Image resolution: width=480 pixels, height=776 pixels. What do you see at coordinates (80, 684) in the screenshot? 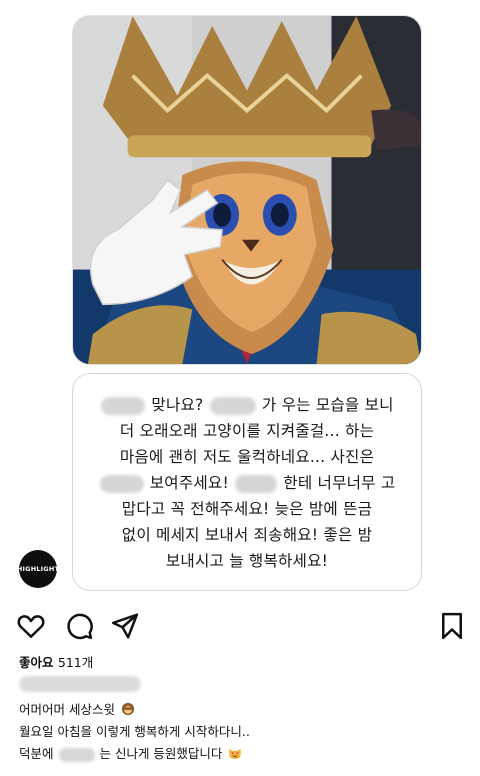
I see `redacted-username` at bounding box center [80, 684].